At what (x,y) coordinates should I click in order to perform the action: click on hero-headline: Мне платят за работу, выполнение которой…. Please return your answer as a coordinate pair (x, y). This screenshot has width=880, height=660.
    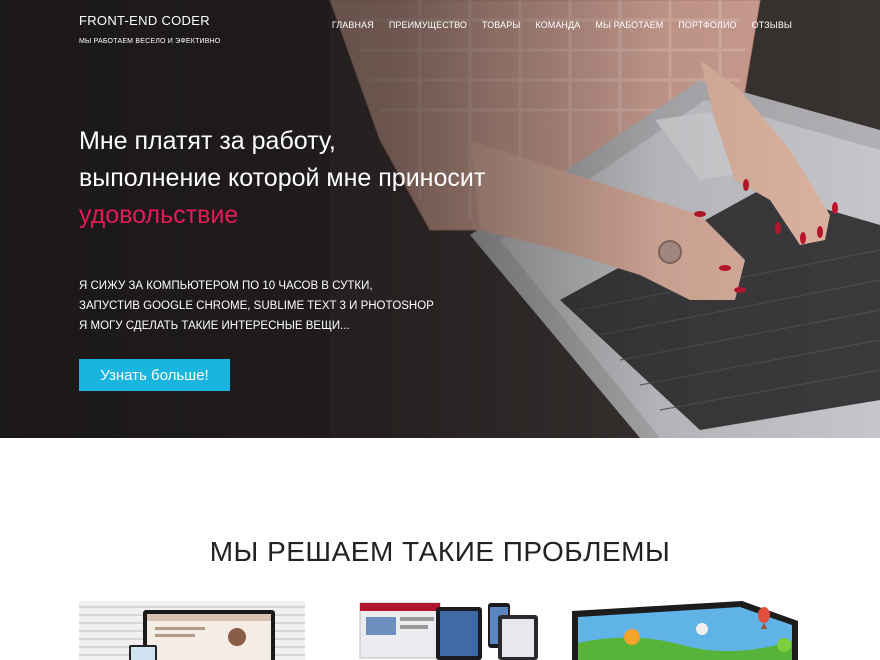
    Looking at the image, I should click on (282, 178).